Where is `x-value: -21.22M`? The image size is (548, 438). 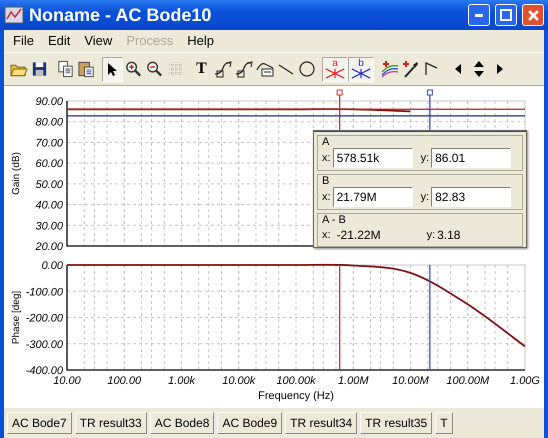
x-value: -21.22M is located at coordinates (359, 235).